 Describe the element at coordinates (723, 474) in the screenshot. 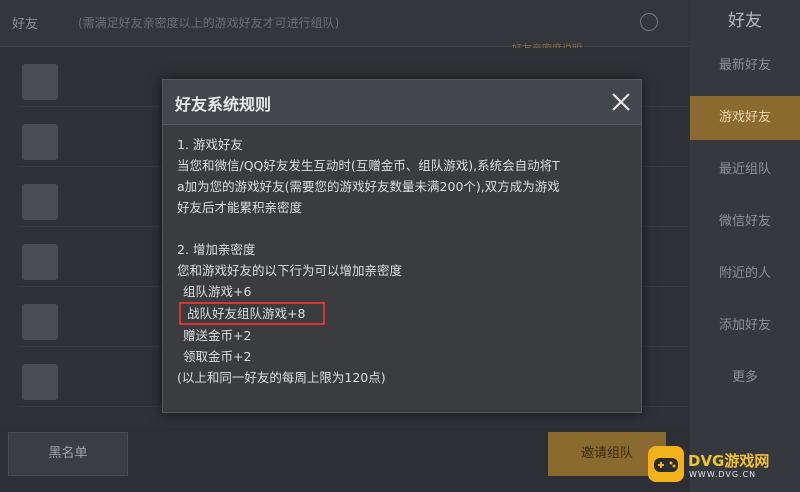

I see `watermark-url: WWW.DVG.CN` at that location.